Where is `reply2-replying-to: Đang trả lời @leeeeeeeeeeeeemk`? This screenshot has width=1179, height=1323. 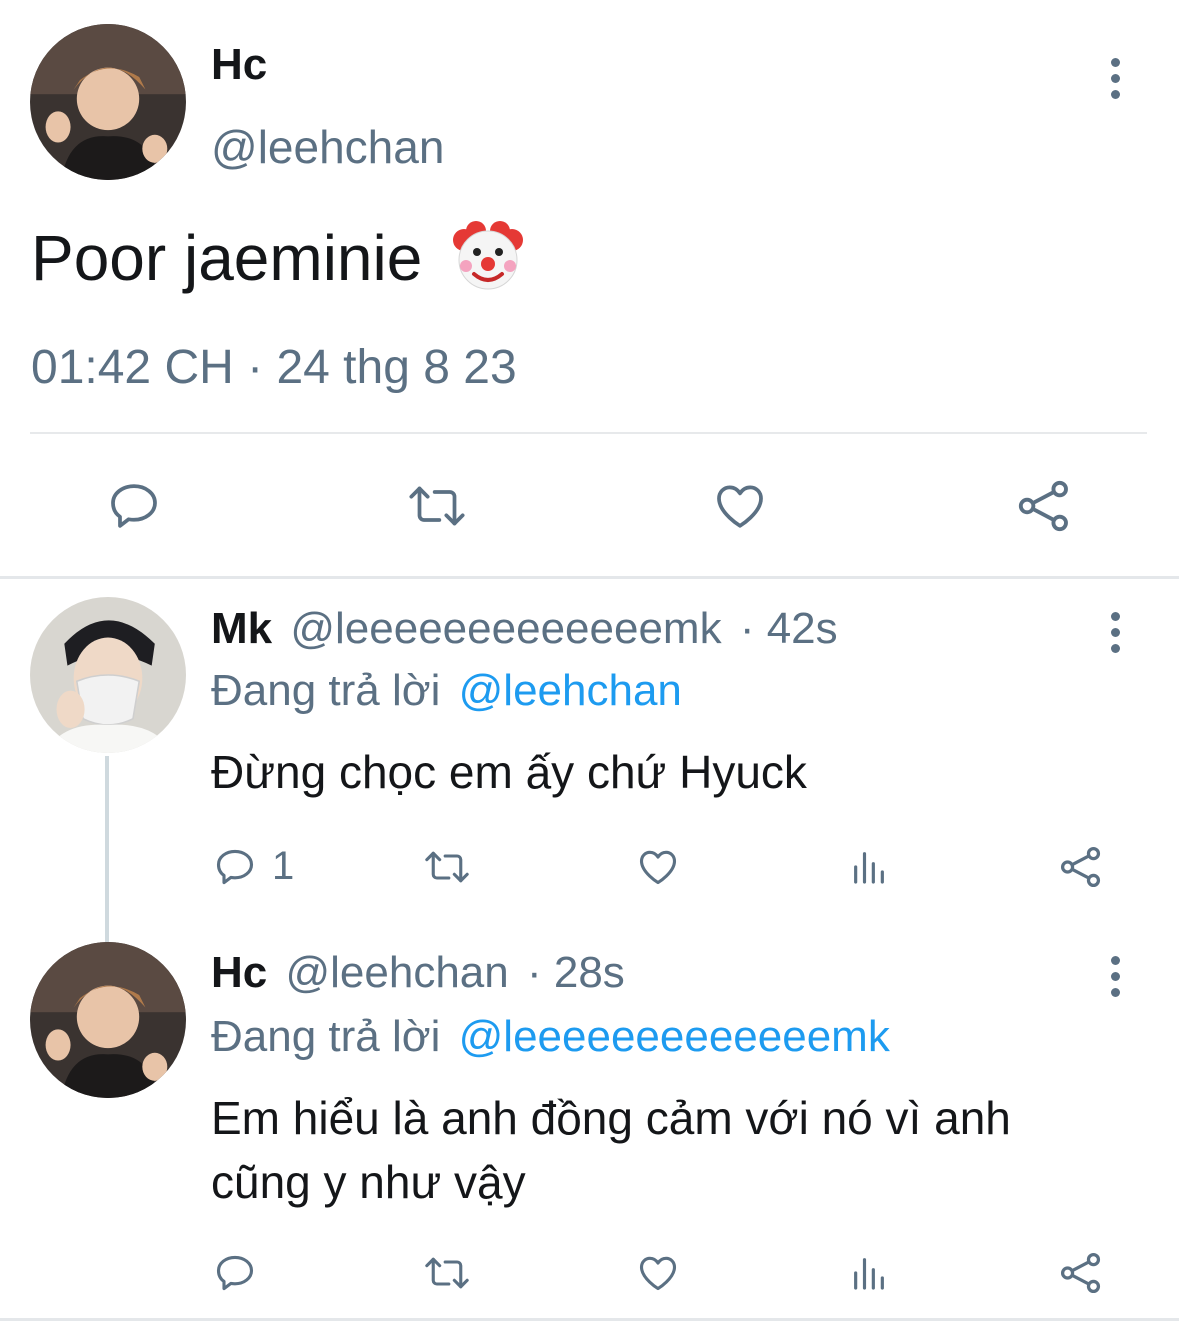 reply2-replying-to: Đang trả lời @leeeeeeeeeeeeemk is located at coordinates (550, 1037).